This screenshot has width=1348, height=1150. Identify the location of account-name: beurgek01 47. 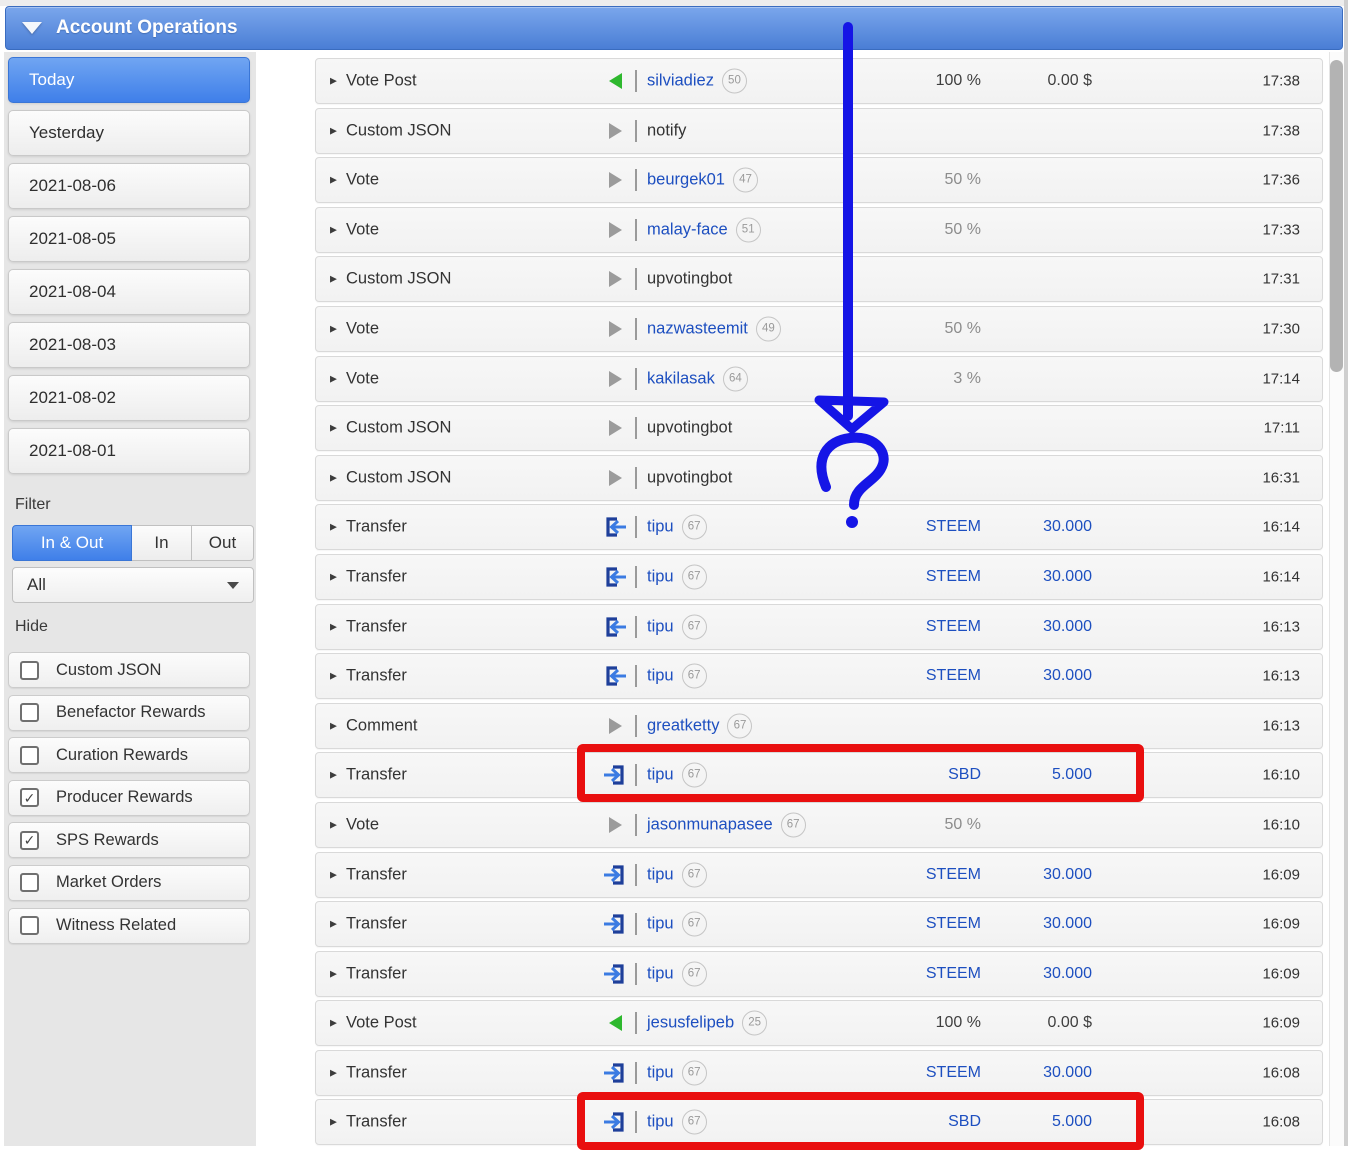
(702, 180).